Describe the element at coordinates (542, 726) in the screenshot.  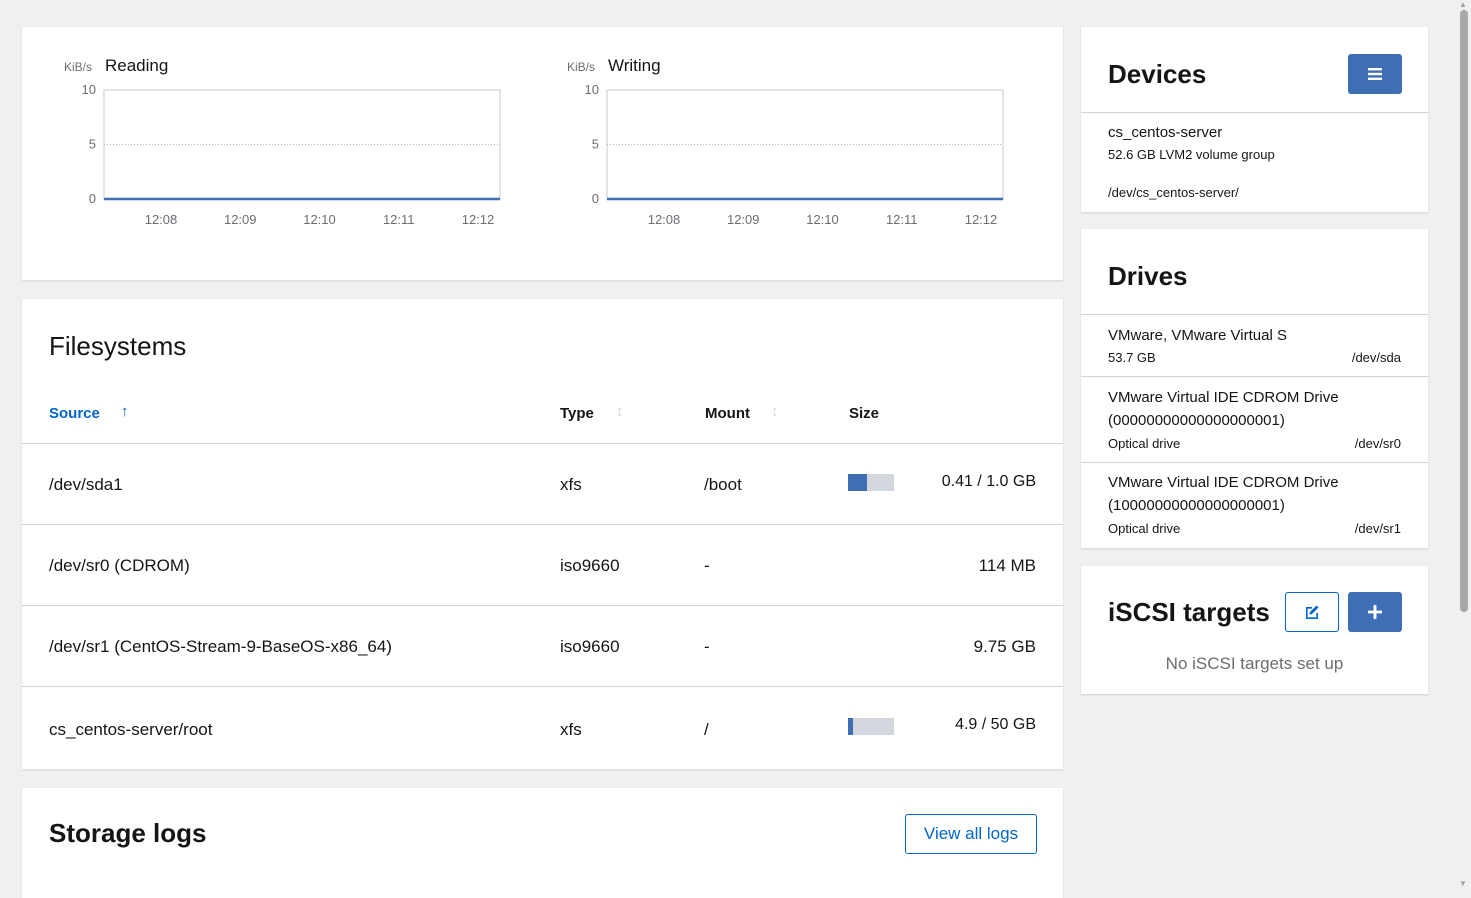
I see `table-row: cs_centos-server/root xfs / 4.9 / 50 GB` at that location.